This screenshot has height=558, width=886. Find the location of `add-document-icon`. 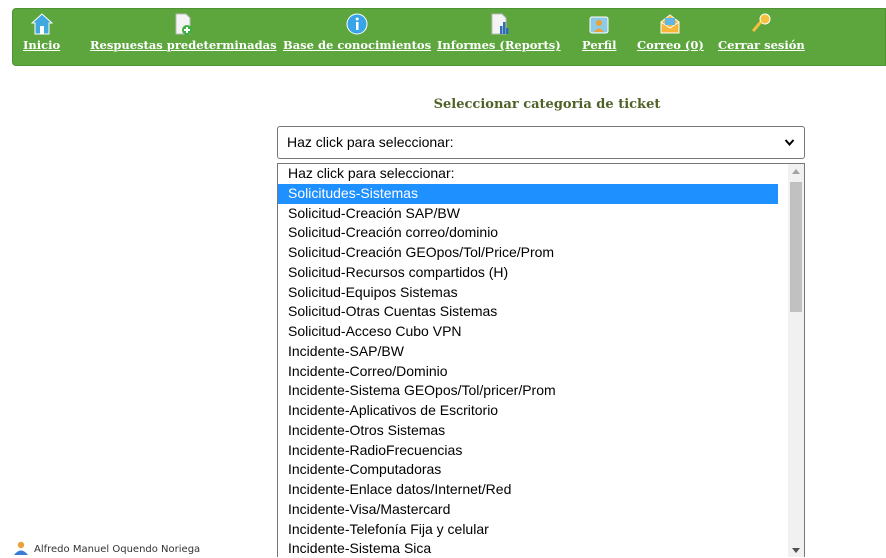

add-document-icon is located at coordinates (183, 24).